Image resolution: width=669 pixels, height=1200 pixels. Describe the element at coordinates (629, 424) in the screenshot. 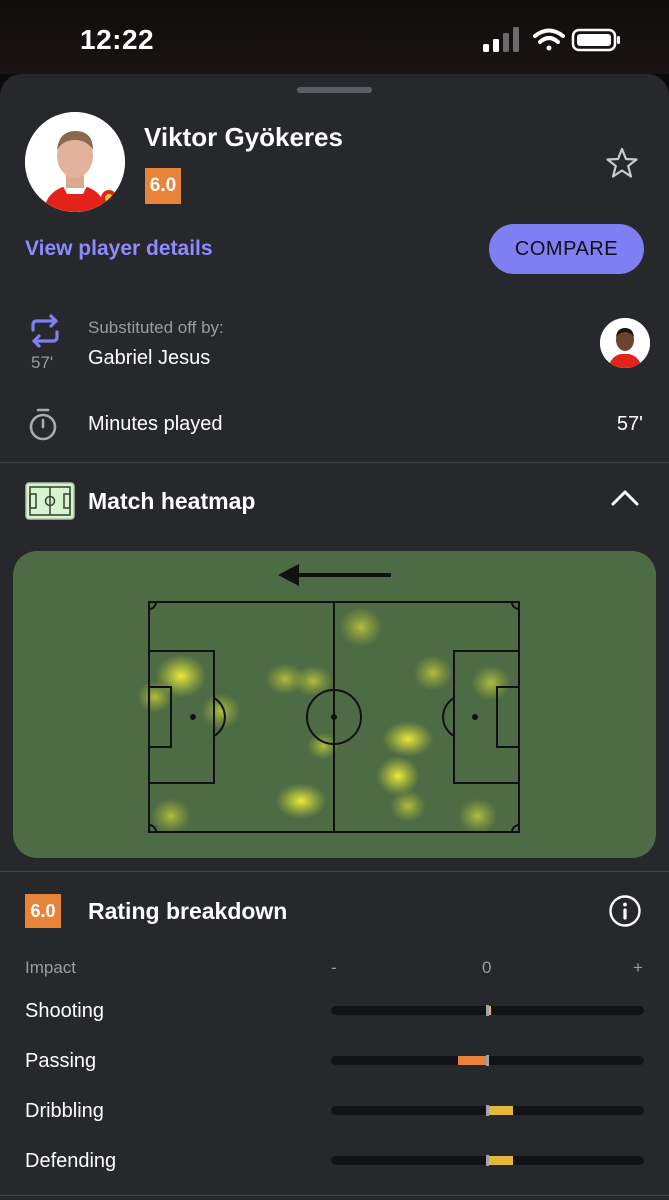

I see `minutes-played-value: 57'` at that location.